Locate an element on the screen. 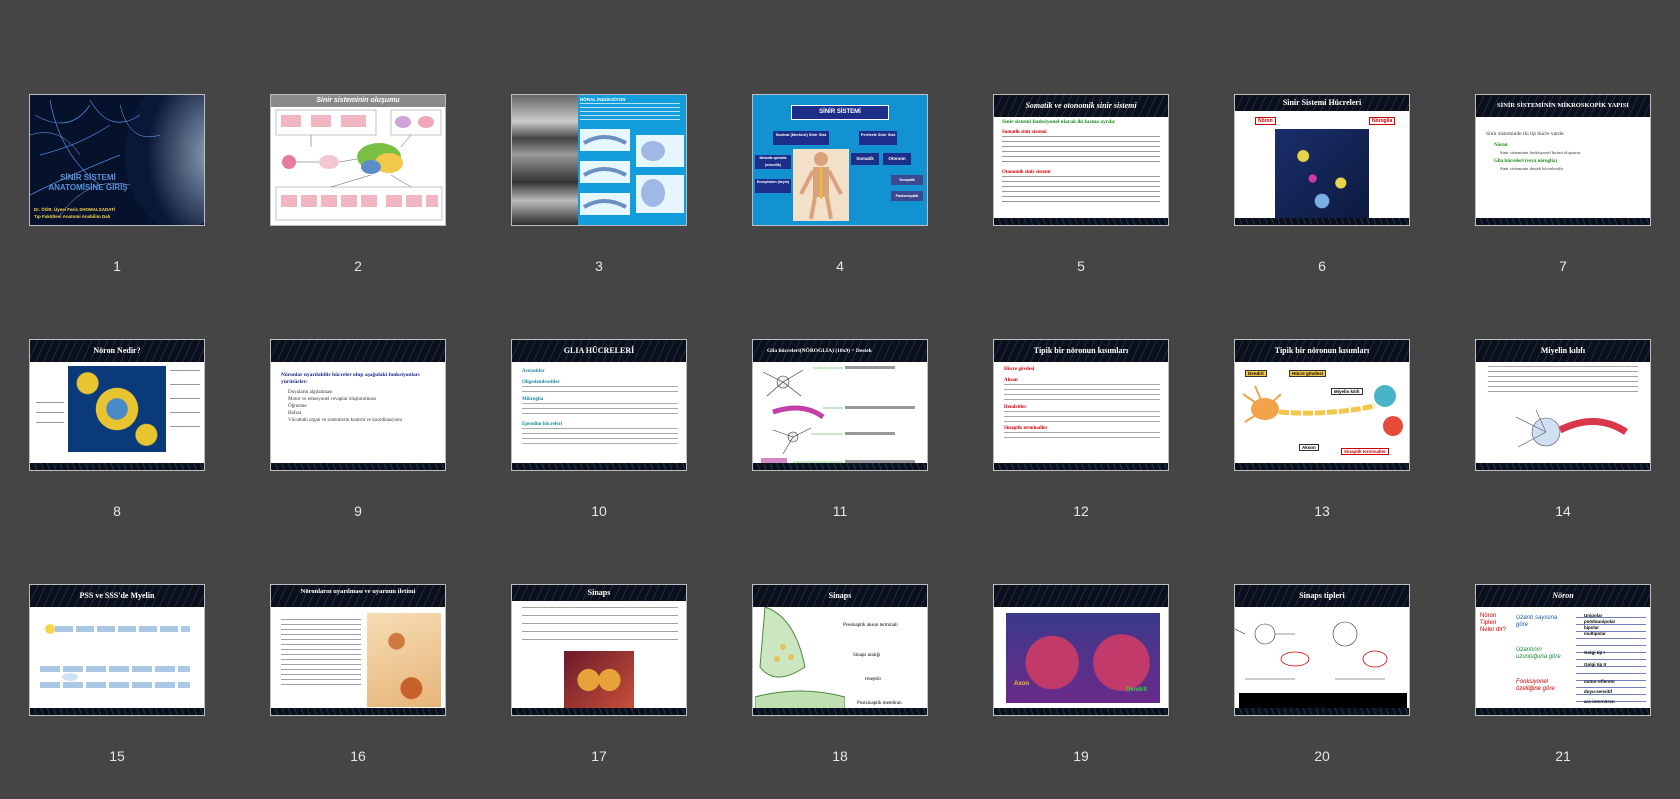  glia-micrograph is located at coordinates (1322, 174).